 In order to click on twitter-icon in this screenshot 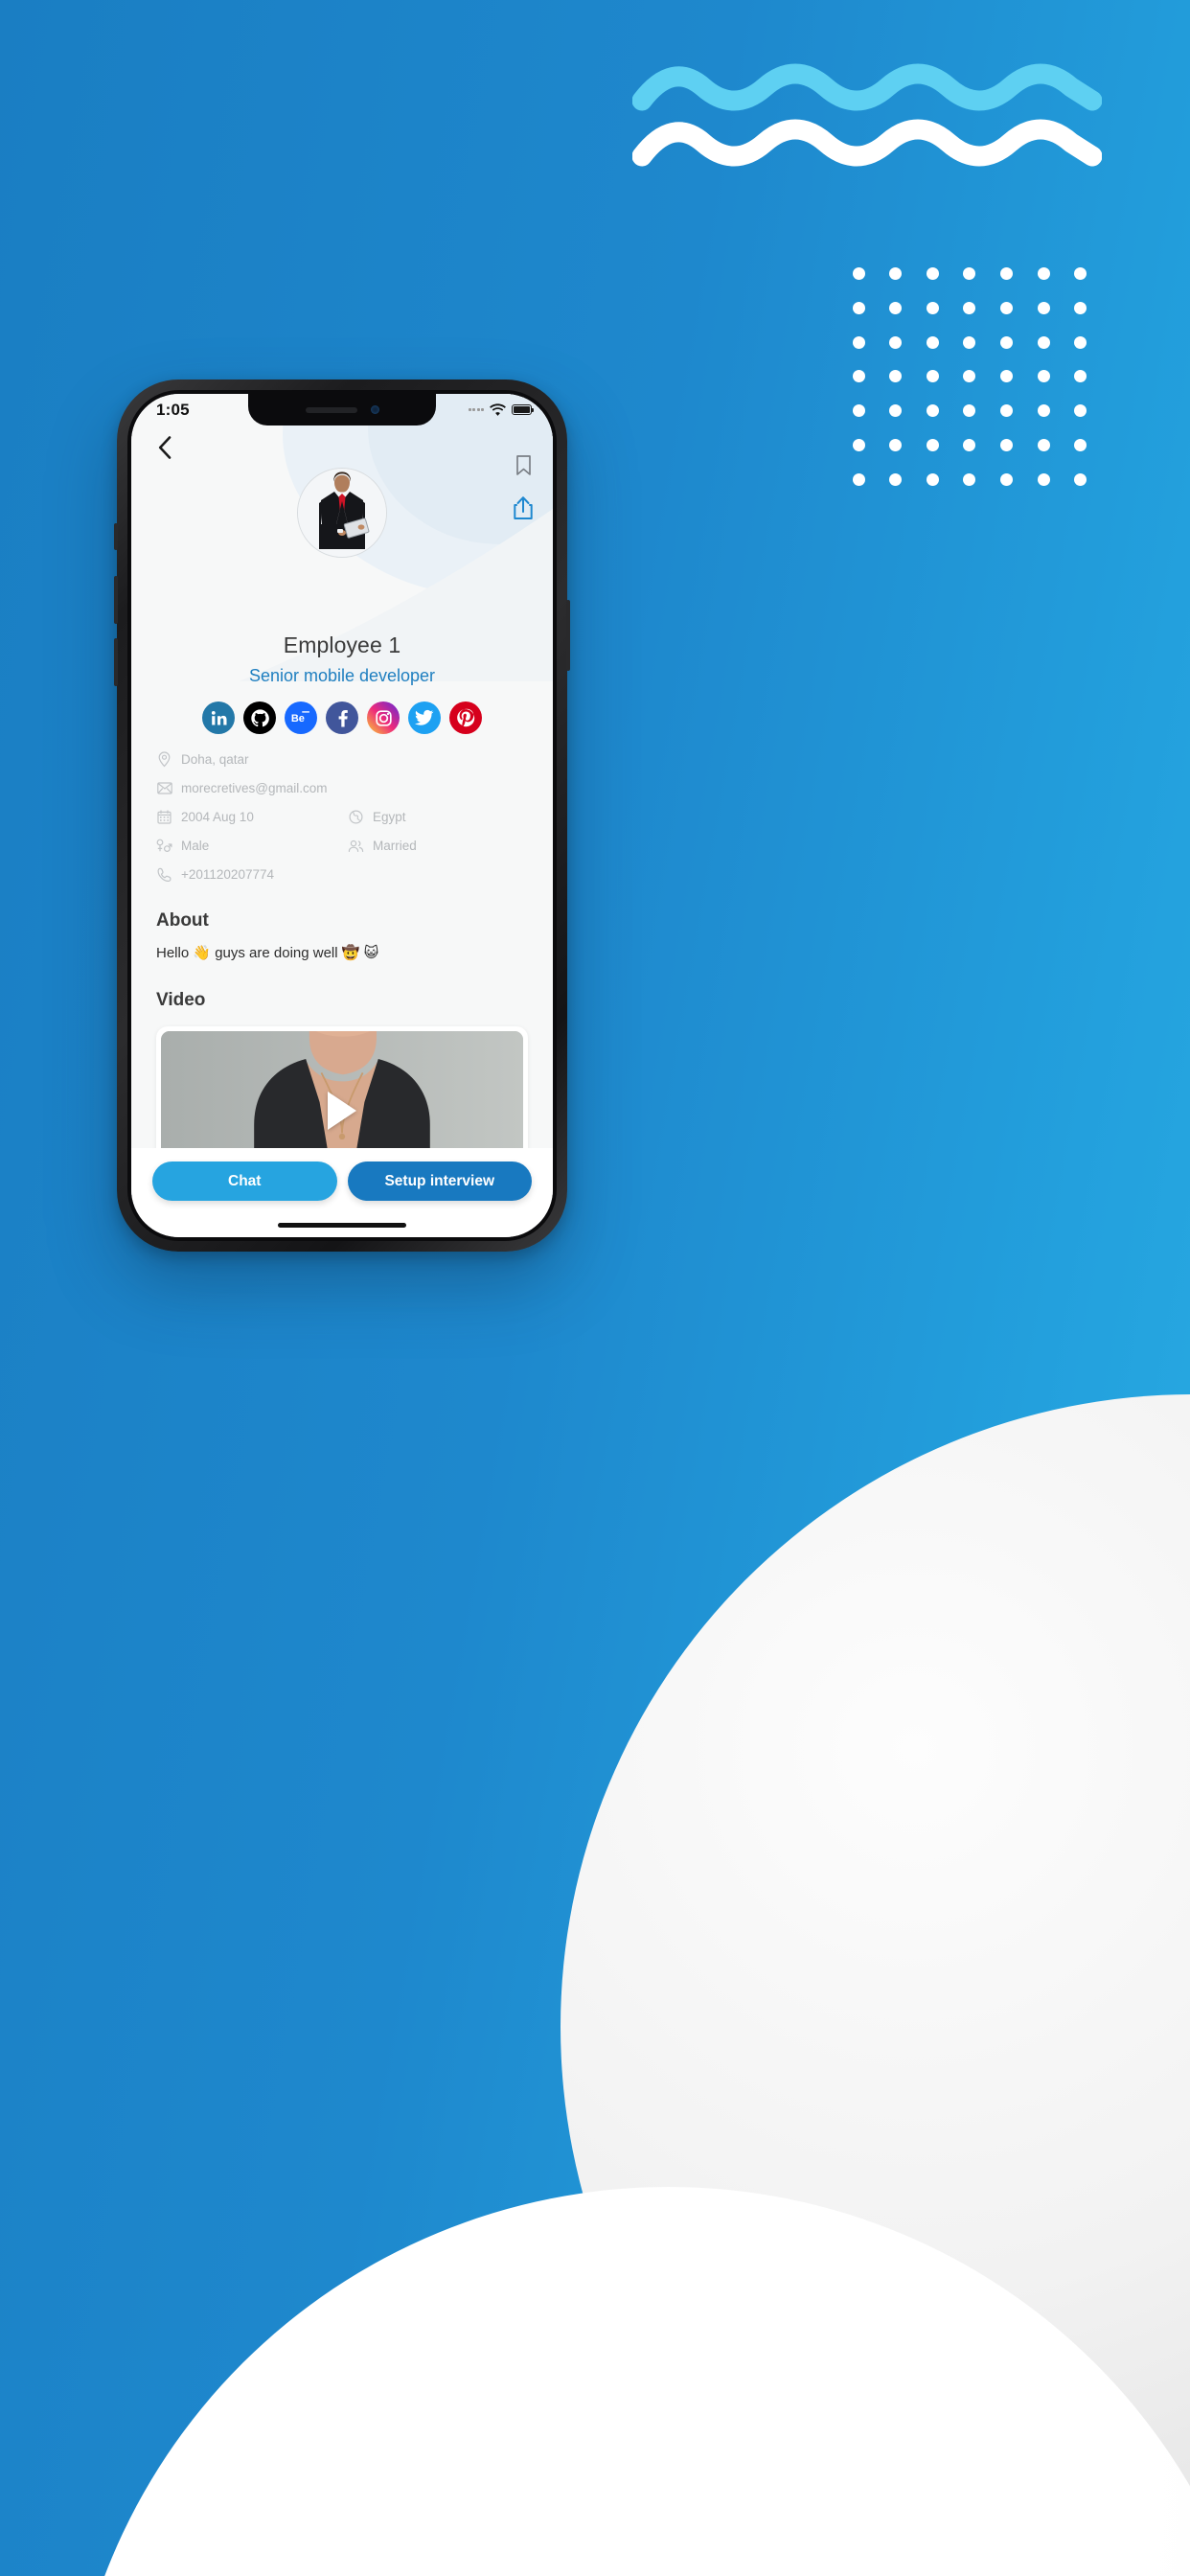, I will do `click(425, 717)`.